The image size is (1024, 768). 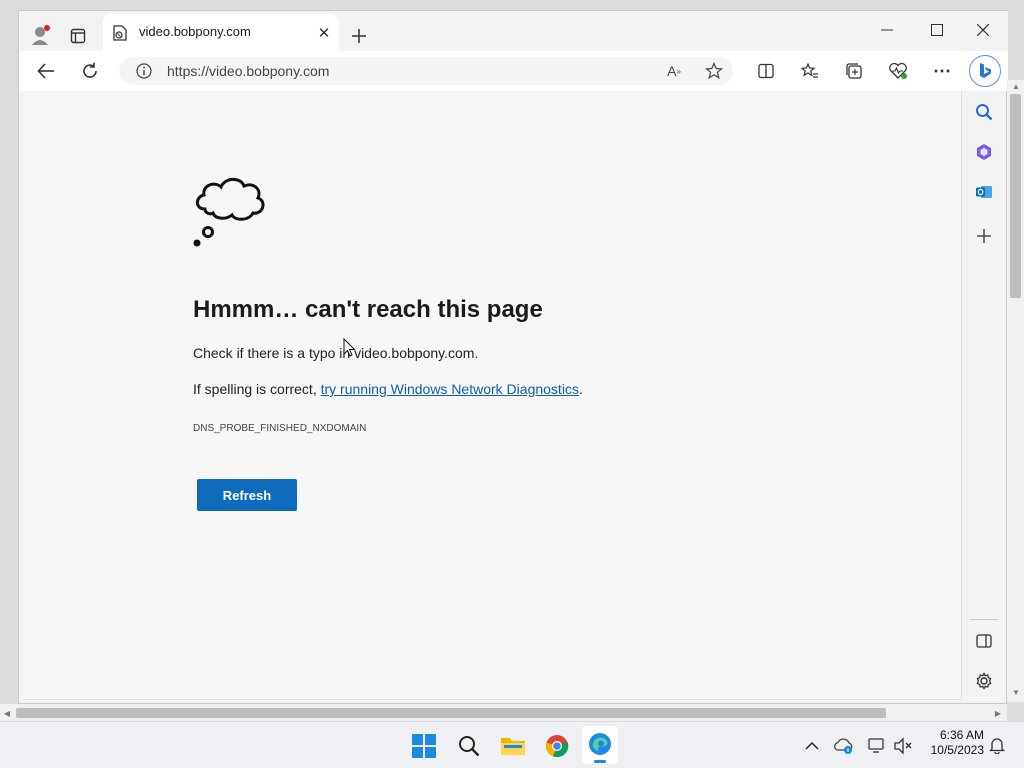 What do you see at coordinates (984, 236) in the screenshot?
I see `sidebar-add-icon` at bounding box center [984, 236].